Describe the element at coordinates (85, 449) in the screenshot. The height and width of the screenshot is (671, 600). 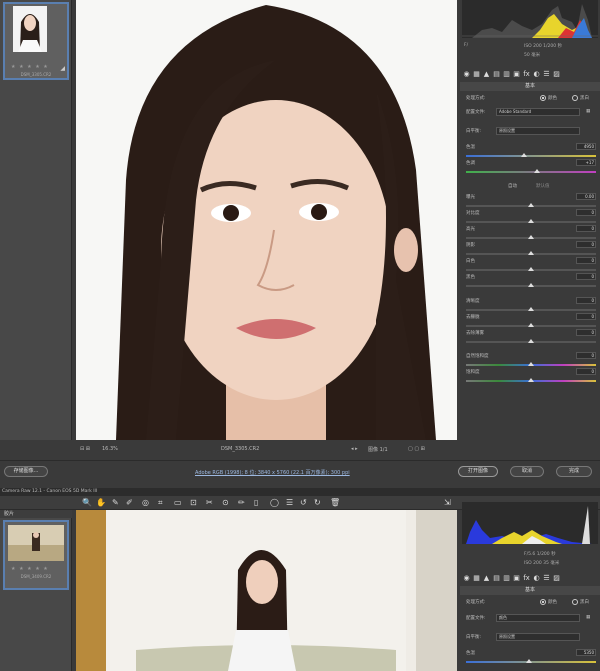
I see `zoom-decrease-icon: ⊟ ⊞` at that location.